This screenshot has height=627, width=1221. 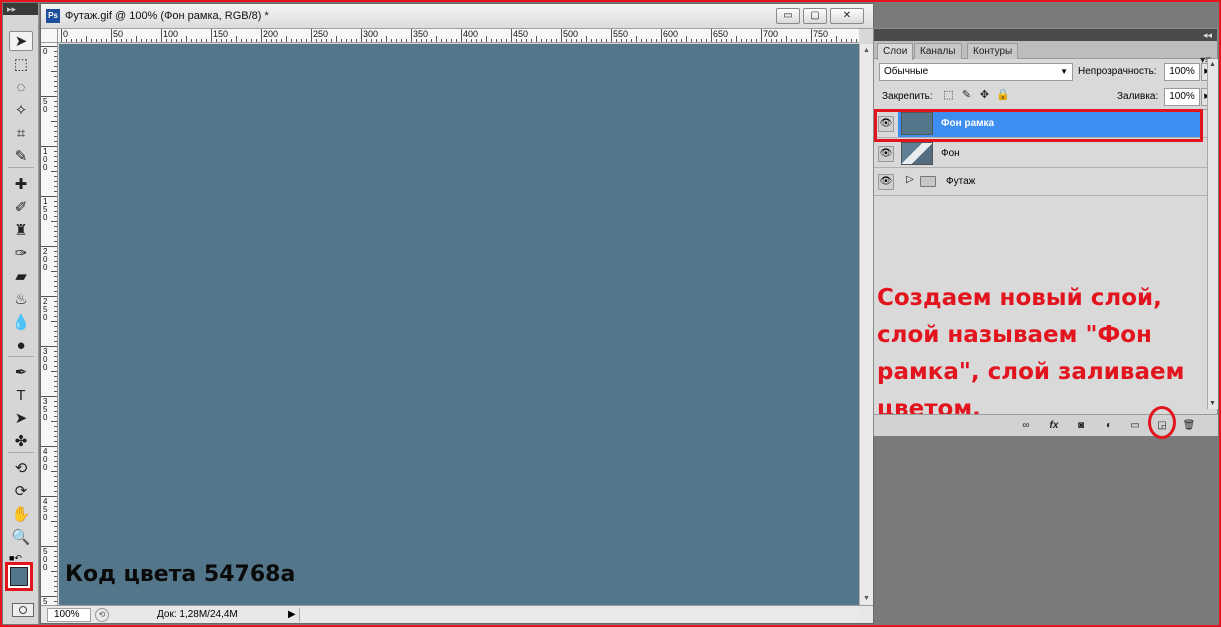 What do you see at coordinates (1182, 72) in the screenshot?
I see `opacity-field: 100%` at bounding box center [1182, 72].